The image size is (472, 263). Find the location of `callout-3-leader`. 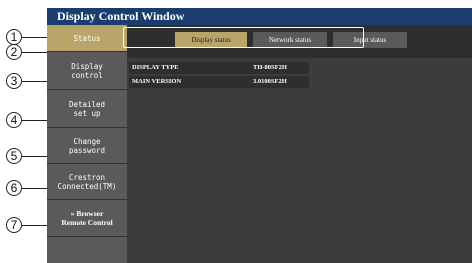

callout-3-leader is located at coordinates (34, 81).